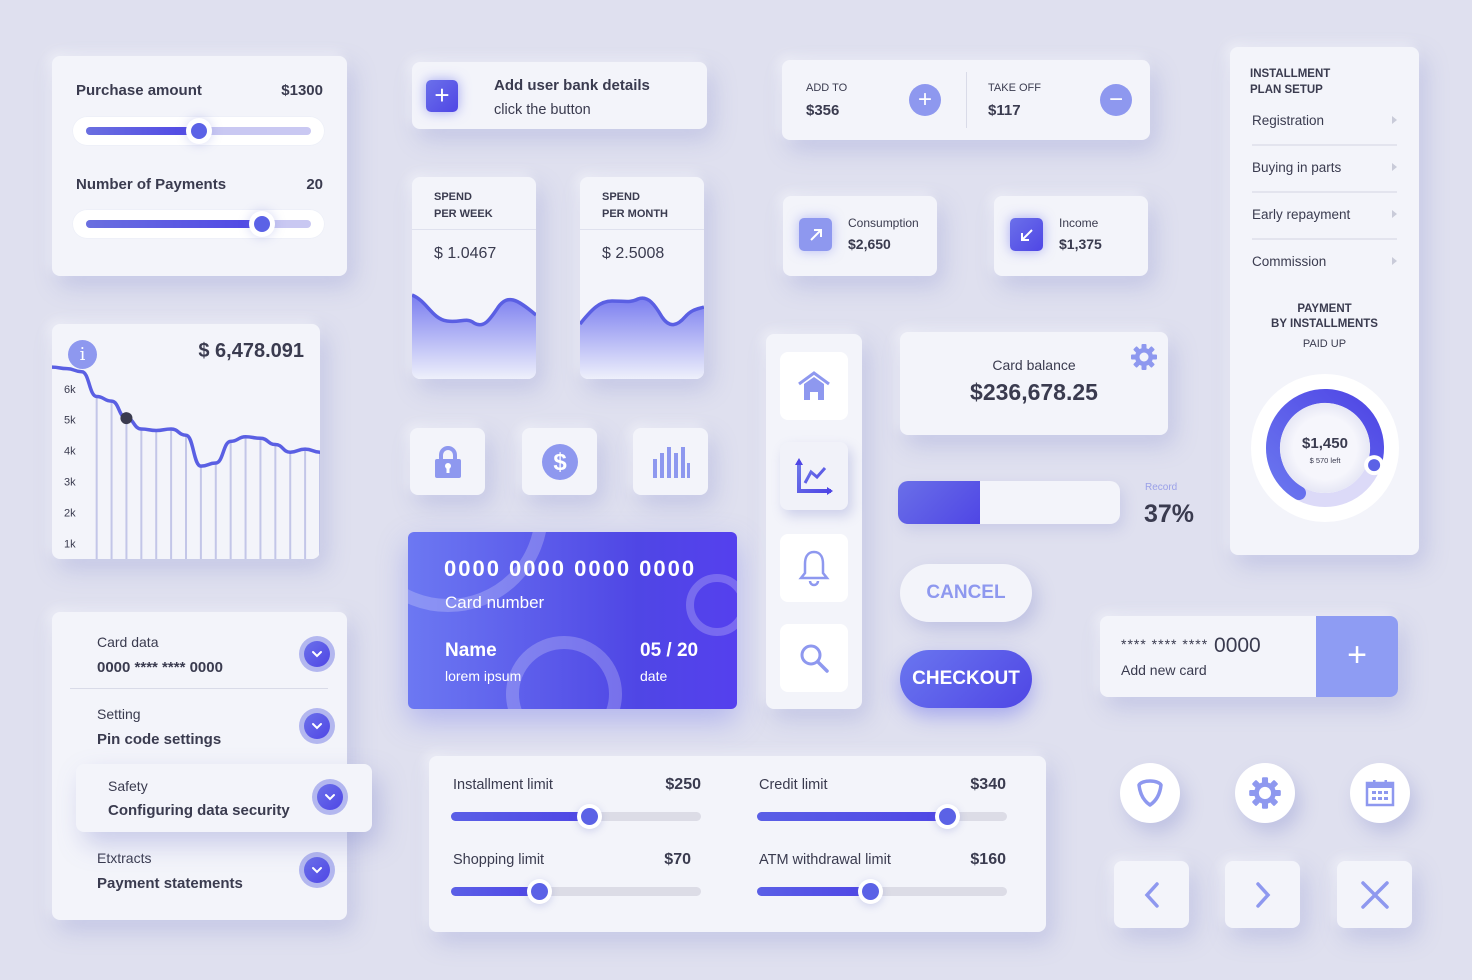 This screenshot has width=1472, height=980. I want to click on previous-button, so click(1151, 894).